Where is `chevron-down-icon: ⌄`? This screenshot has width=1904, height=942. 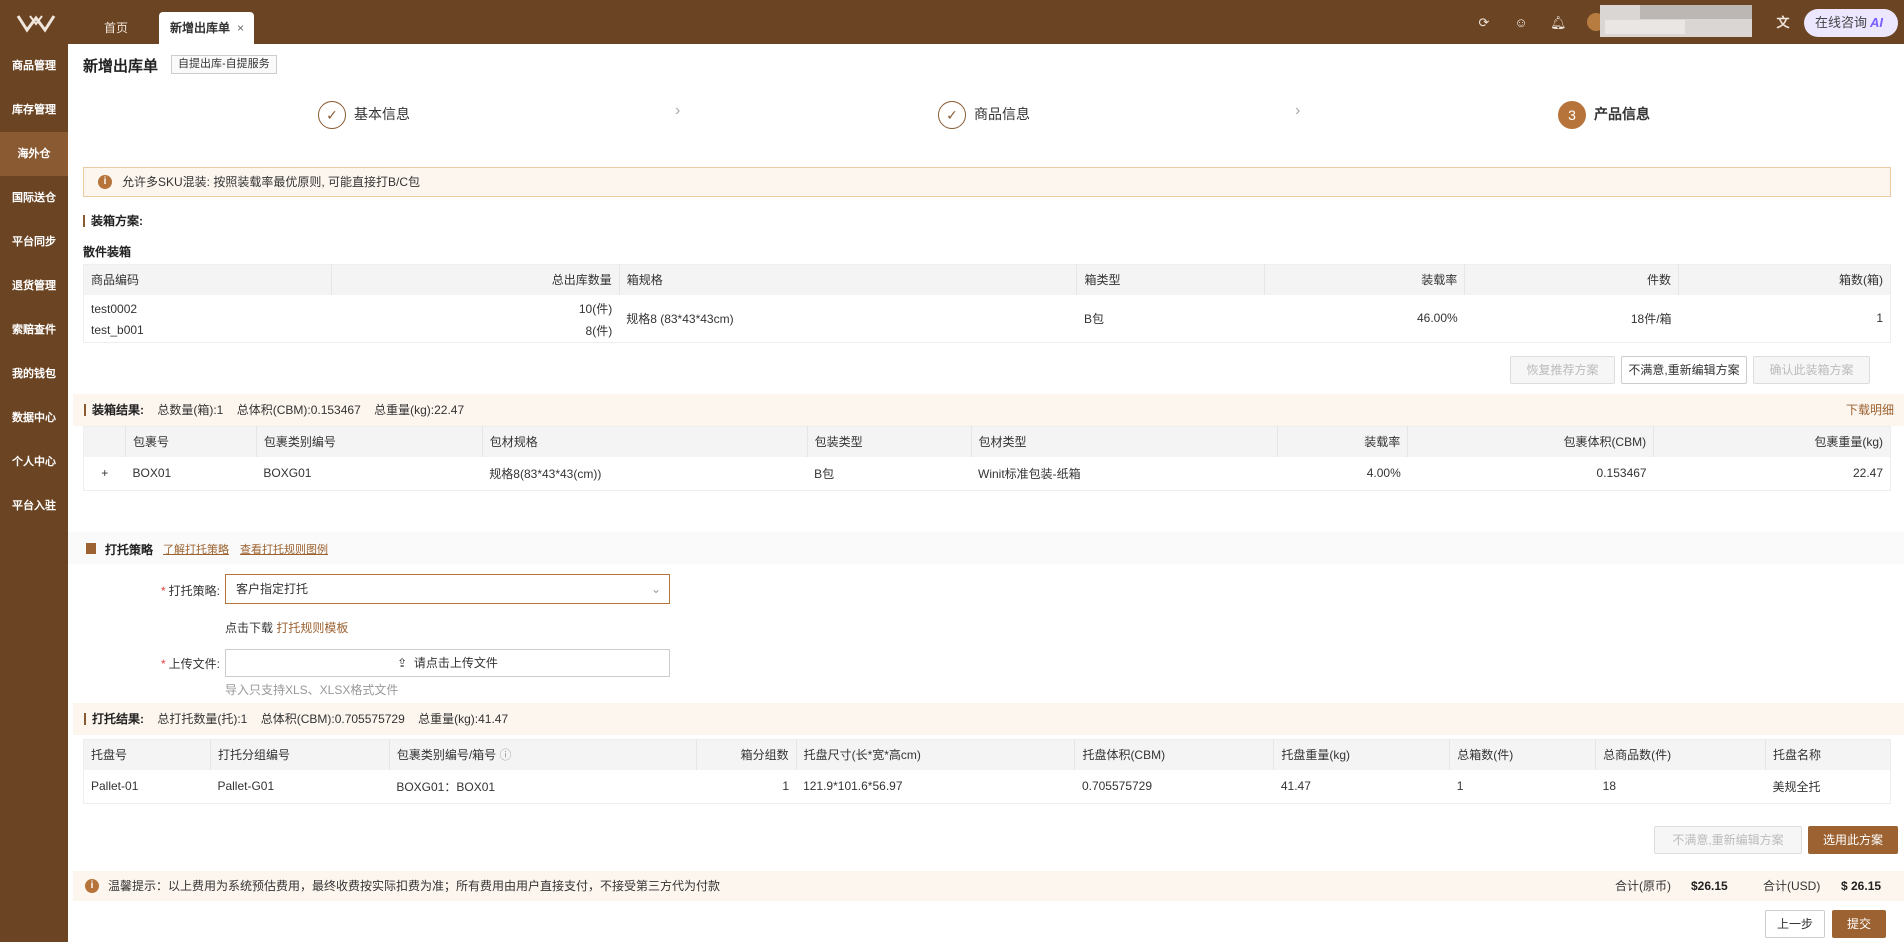 chevron-down-icon: ⌄ is located at coordinates (655, 589).